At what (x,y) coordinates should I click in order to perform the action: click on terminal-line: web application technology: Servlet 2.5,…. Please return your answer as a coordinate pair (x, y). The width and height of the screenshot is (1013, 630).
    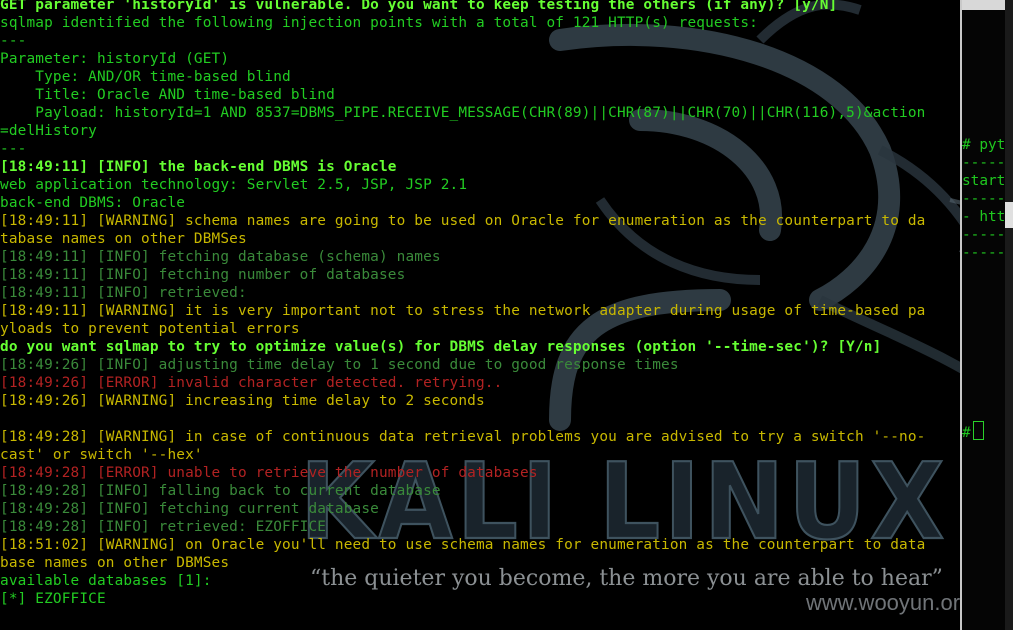
    Looking at the image, I should click on (234, 185).